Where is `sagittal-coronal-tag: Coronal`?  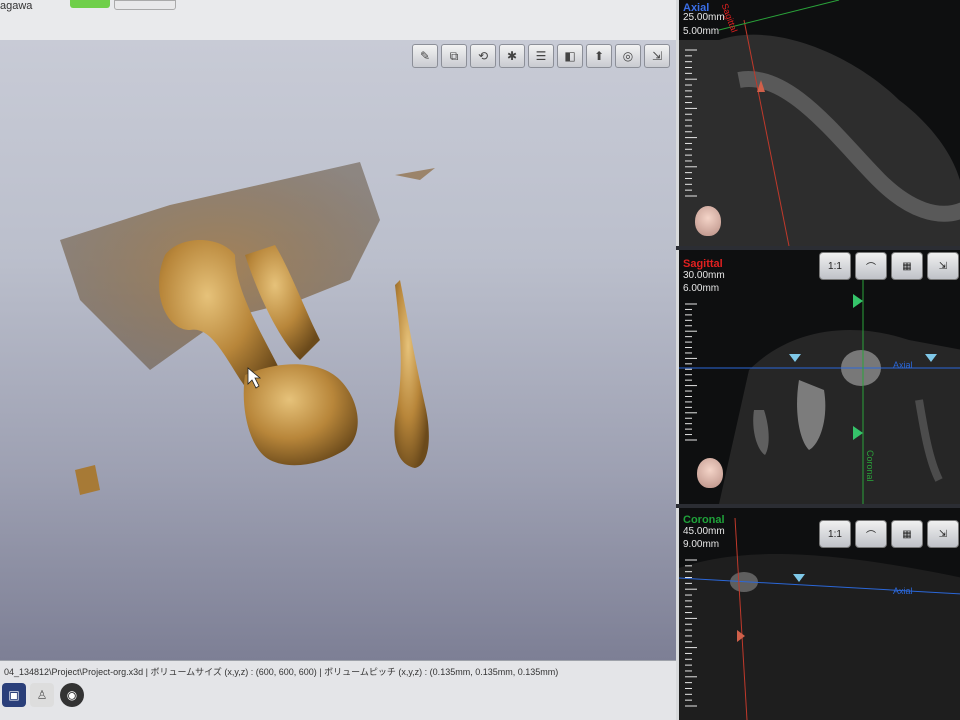
sagittal-coronal-tag: Coronal is located at coordinates (870, 466).